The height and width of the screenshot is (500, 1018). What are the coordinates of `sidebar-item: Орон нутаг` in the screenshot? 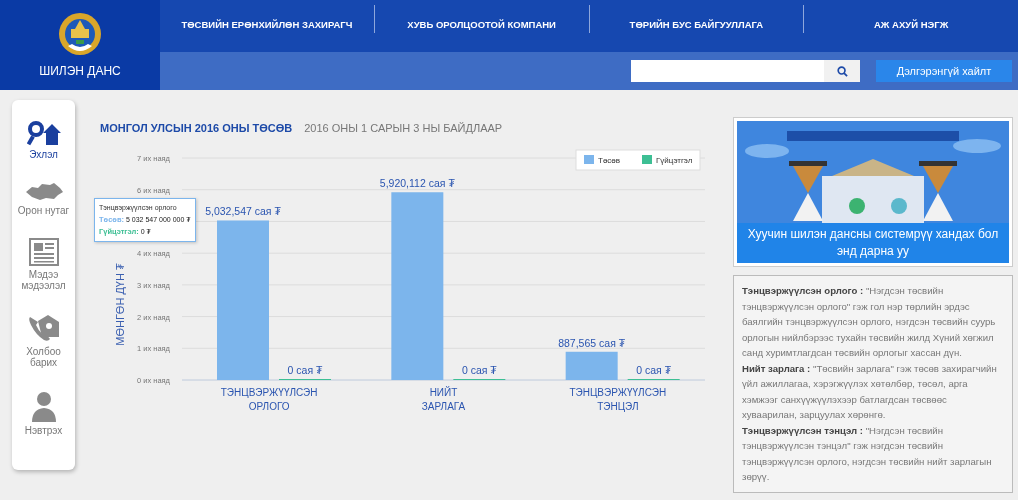 It's located at (43, 199).